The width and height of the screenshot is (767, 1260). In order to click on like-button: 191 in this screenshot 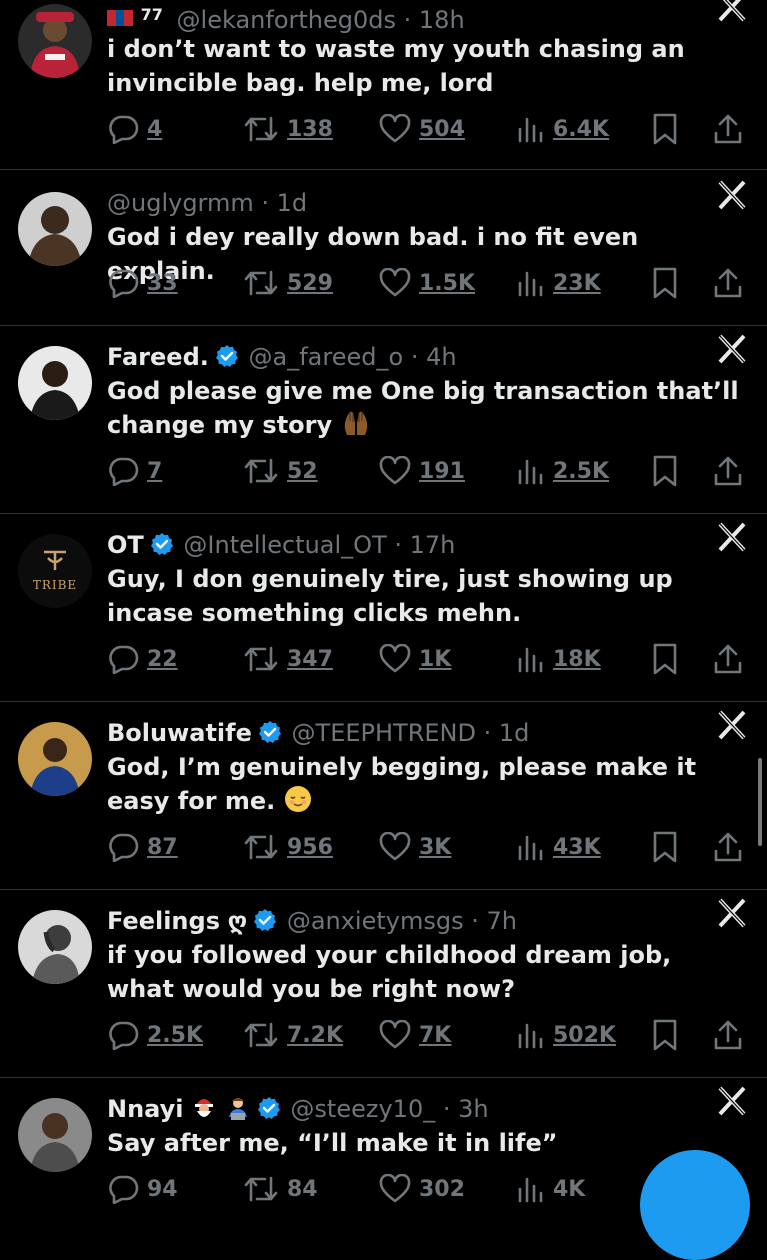, I will do `click(422, 471)`.